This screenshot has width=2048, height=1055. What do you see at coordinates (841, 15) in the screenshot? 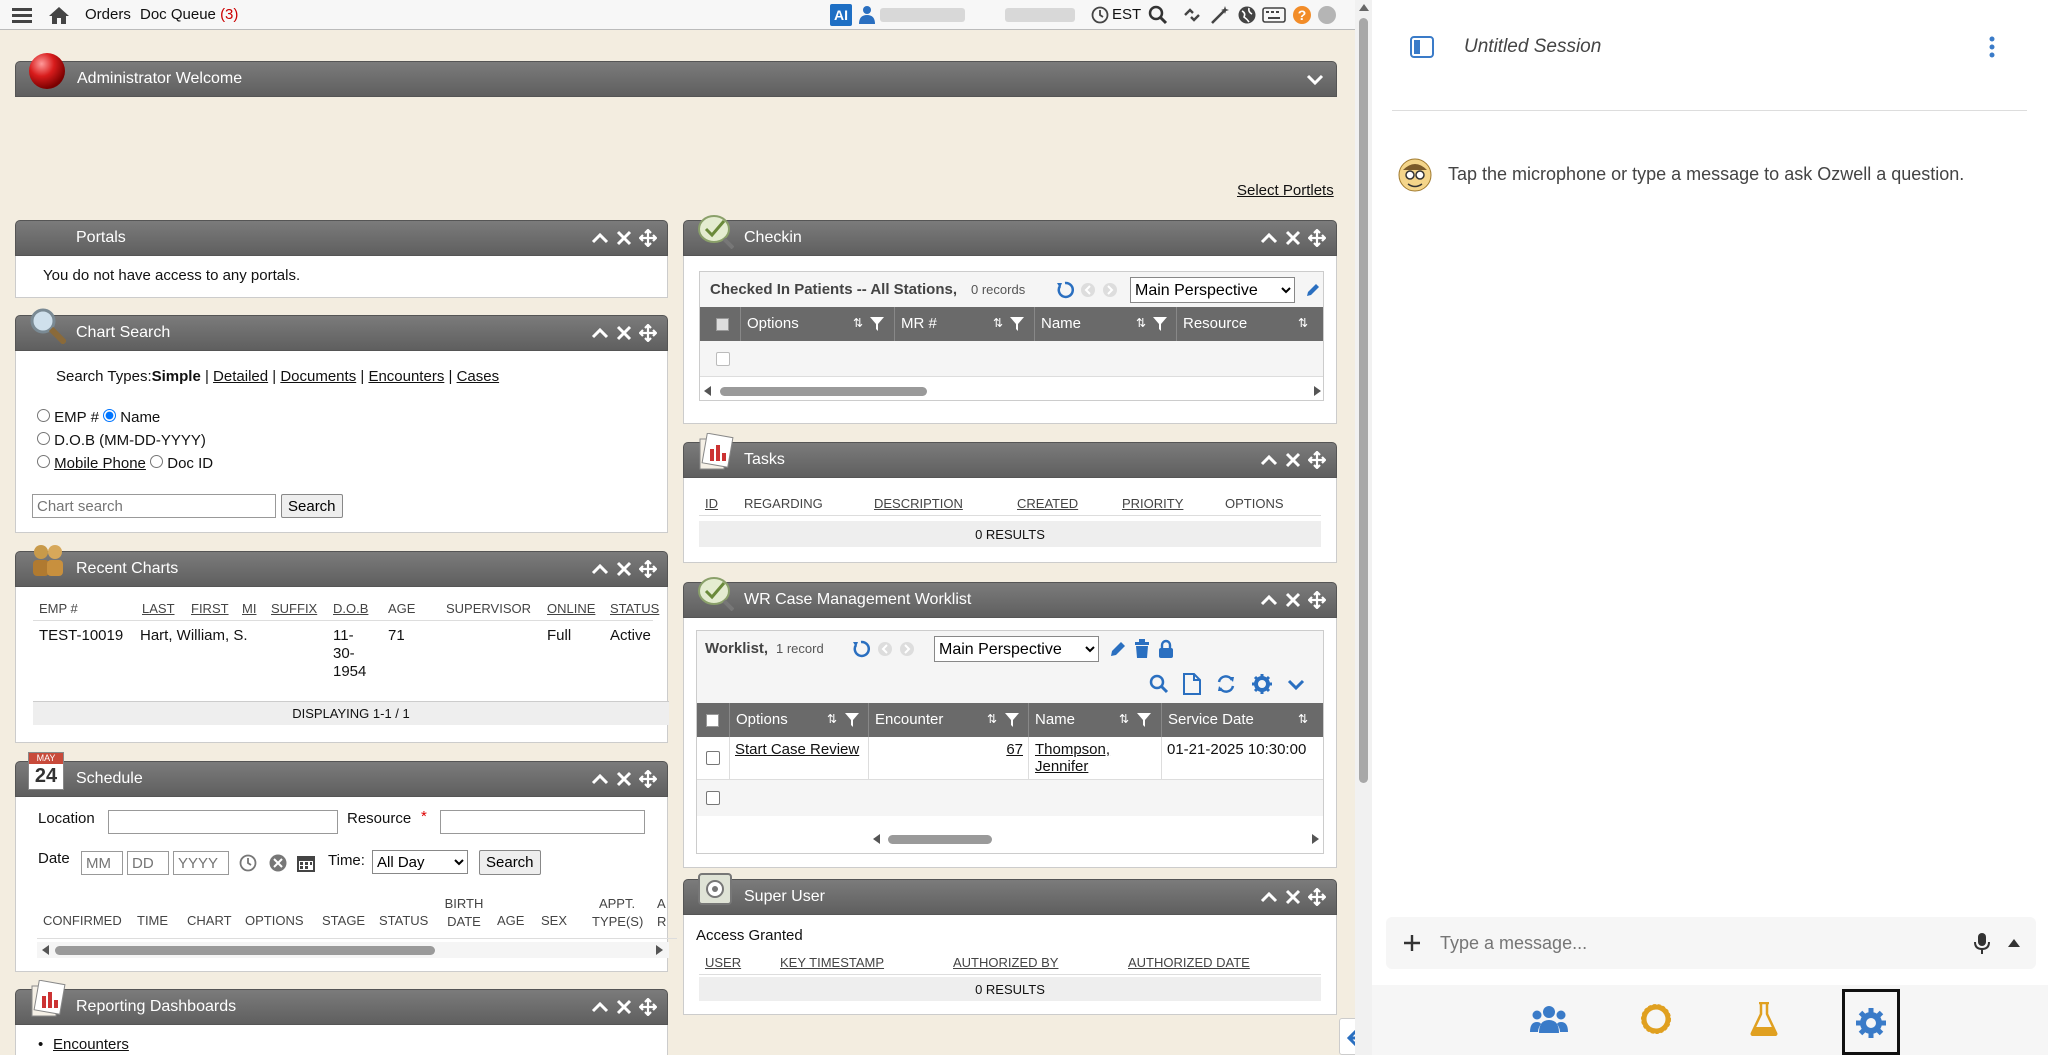
I see `ai-badge: AI` at bounding box center [841, 15].